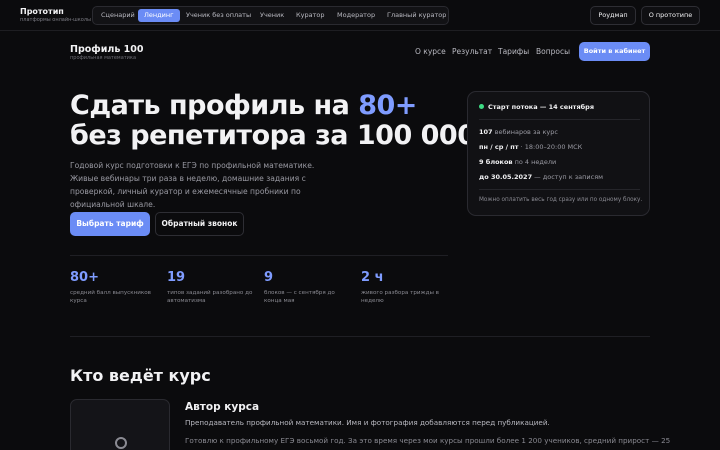 This screenshot has width=720, height=450. Describe the element at coordinates (42, 11) in the screenshot. I see `prototype-title: Прототип` at that location.